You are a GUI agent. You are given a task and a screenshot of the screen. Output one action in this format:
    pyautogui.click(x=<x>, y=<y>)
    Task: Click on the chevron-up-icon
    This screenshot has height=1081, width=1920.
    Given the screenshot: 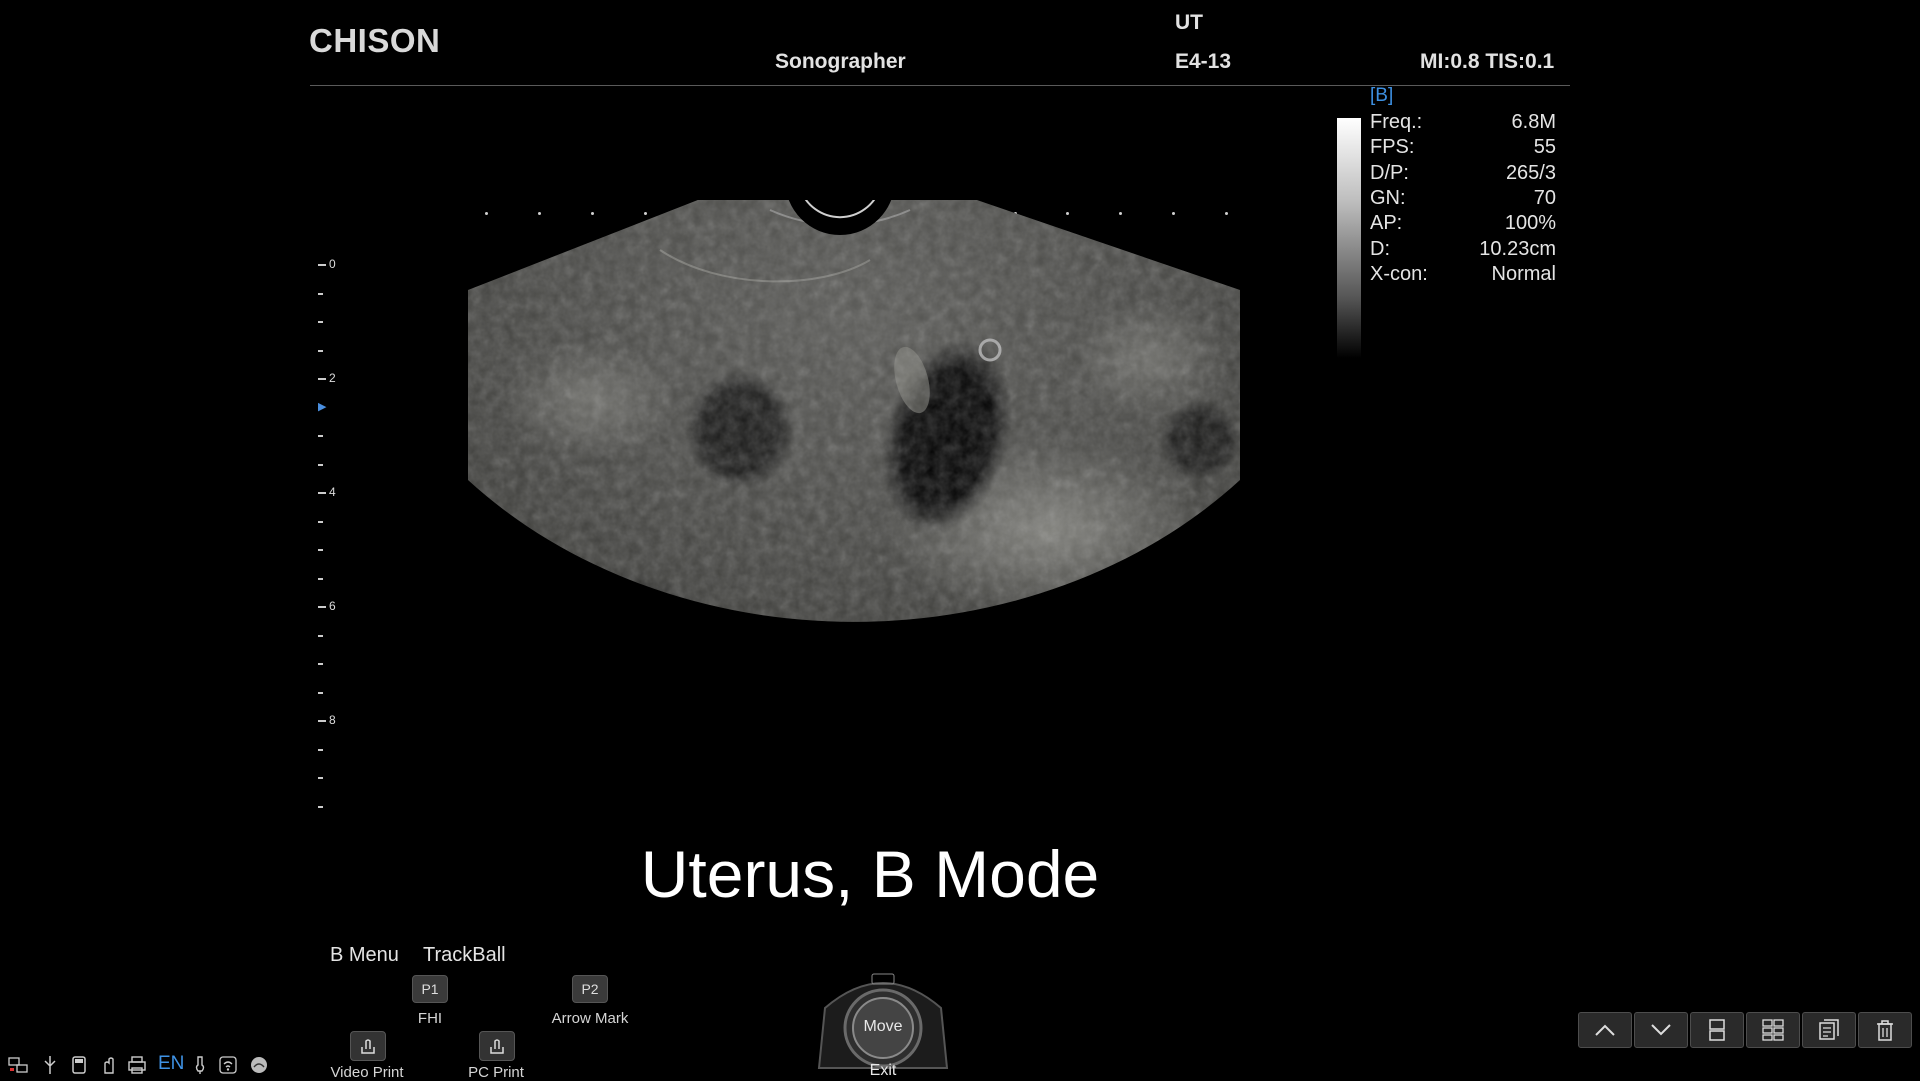 What is the action you would take?
    pyautogui.click(x=1605, y=1030)
    